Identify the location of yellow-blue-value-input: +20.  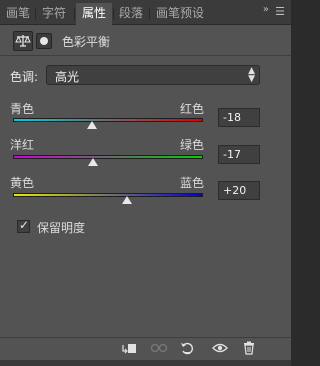
(239, 190).